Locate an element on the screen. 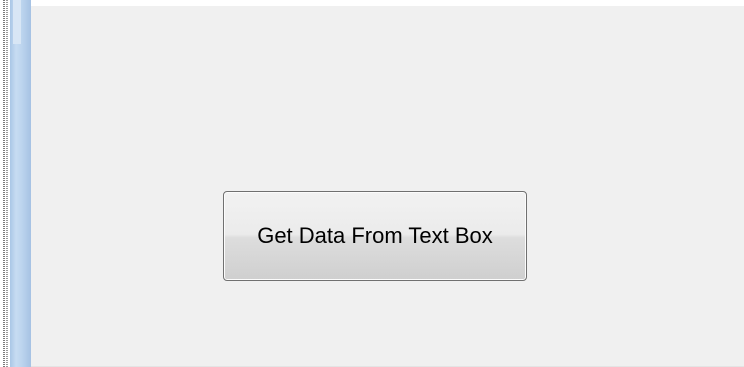 The width and height of the screenshot is (744, 367). window-frame-left is located at coordinates (20, 183).